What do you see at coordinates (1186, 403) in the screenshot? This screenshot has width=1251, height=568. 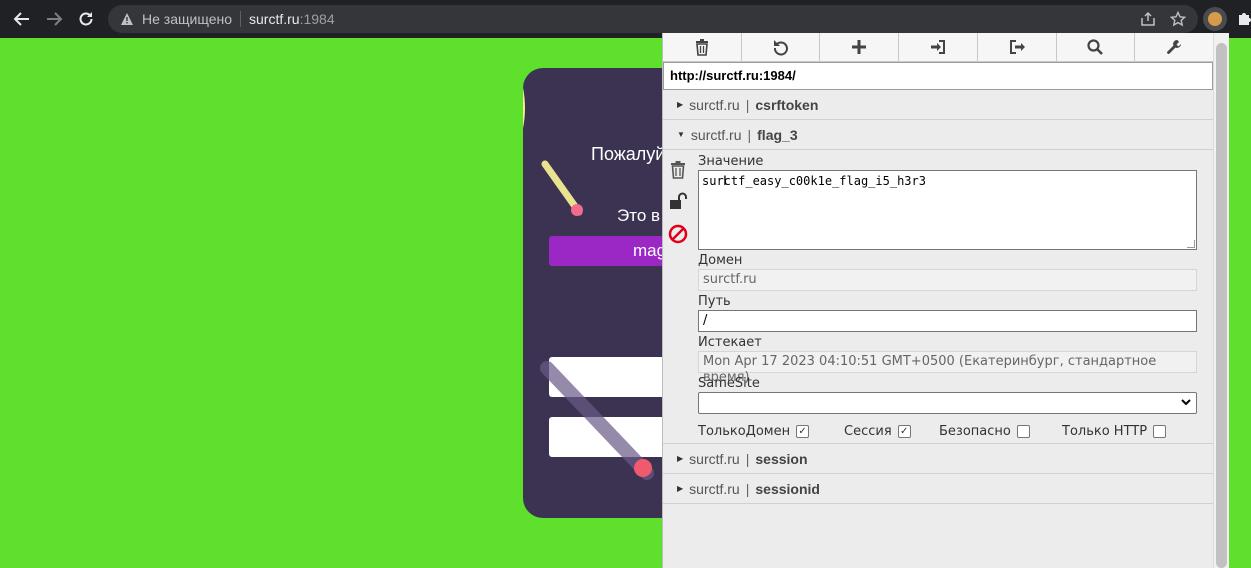 I see `chevron-down-icon` at bounding box center [1186, 403].